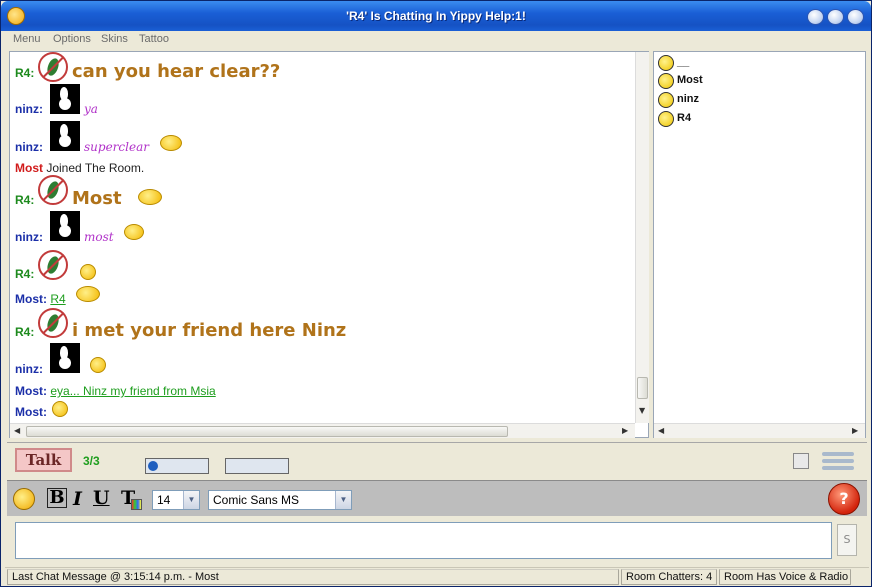 The width and height of the screenshot is (872, 587). Describe the element at coordinates (176, 500) in the screenshot. I see `font-size-select: 14 ▼` at that location.